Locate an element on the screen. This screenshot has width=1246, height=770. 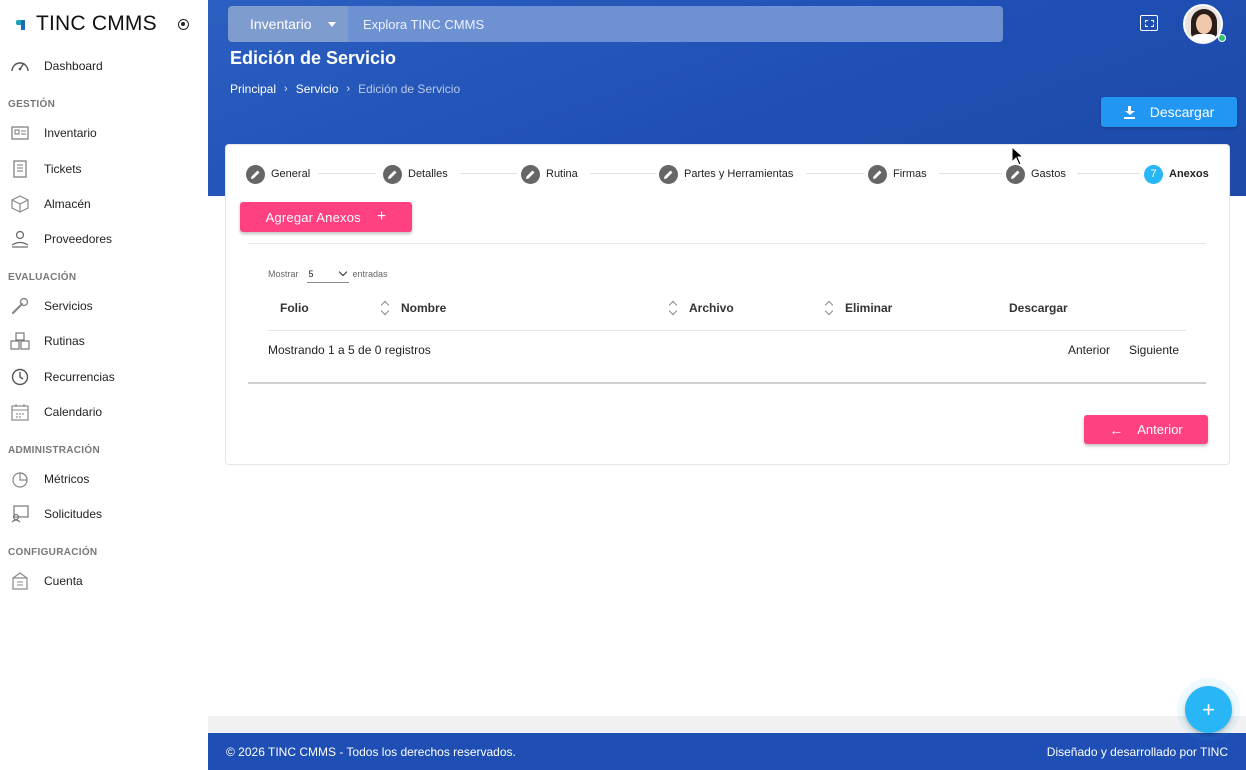
step-label: General is located at coordinates (291, 174).